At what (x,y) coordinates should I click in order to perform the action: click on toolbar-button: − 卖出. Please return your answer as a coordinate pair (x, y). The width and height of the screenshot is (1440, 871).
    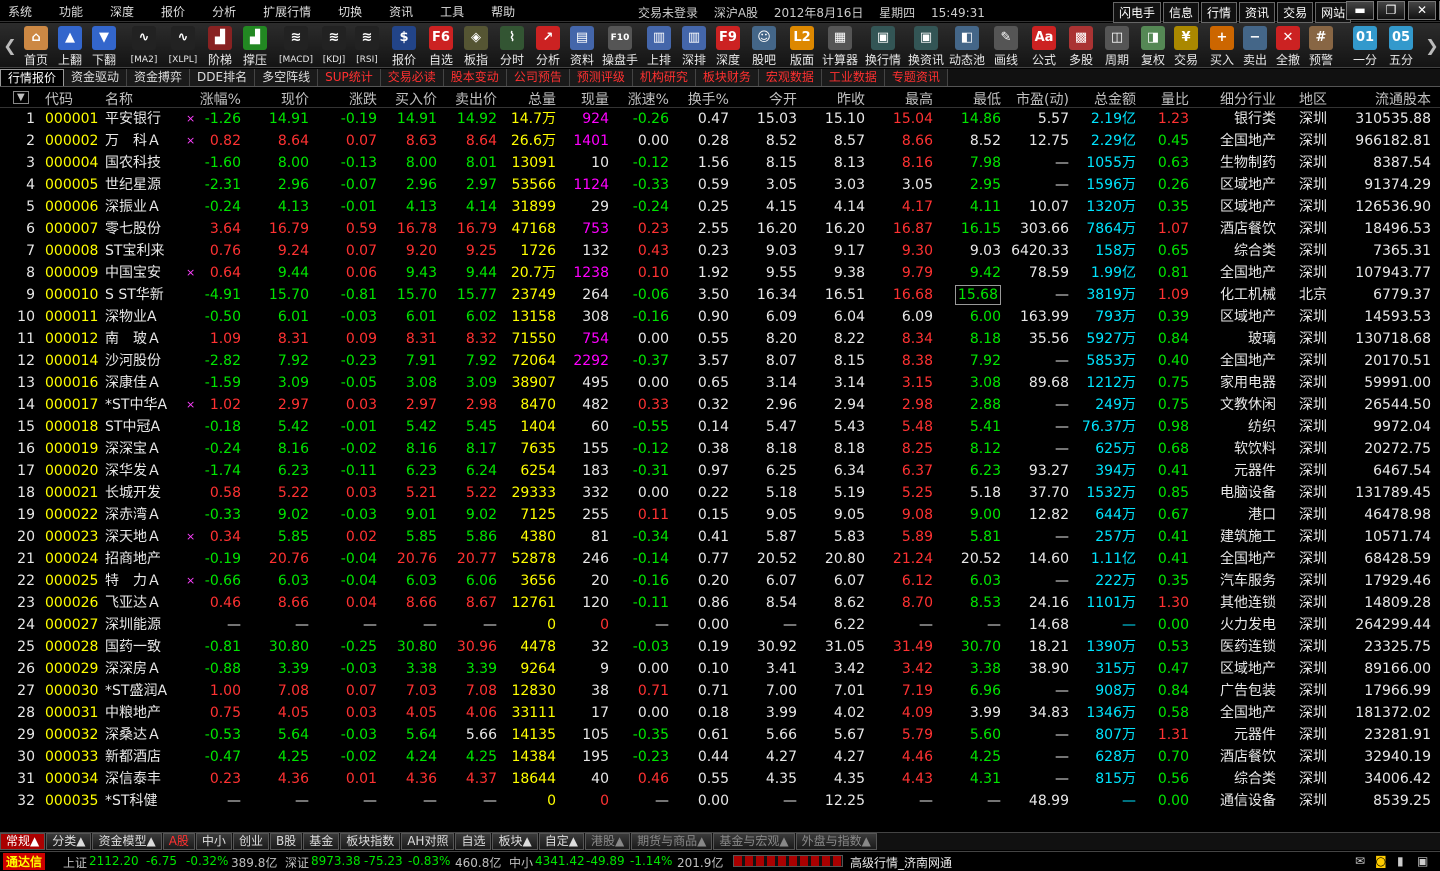
    Looking at the image, I should click on (1255, 46).